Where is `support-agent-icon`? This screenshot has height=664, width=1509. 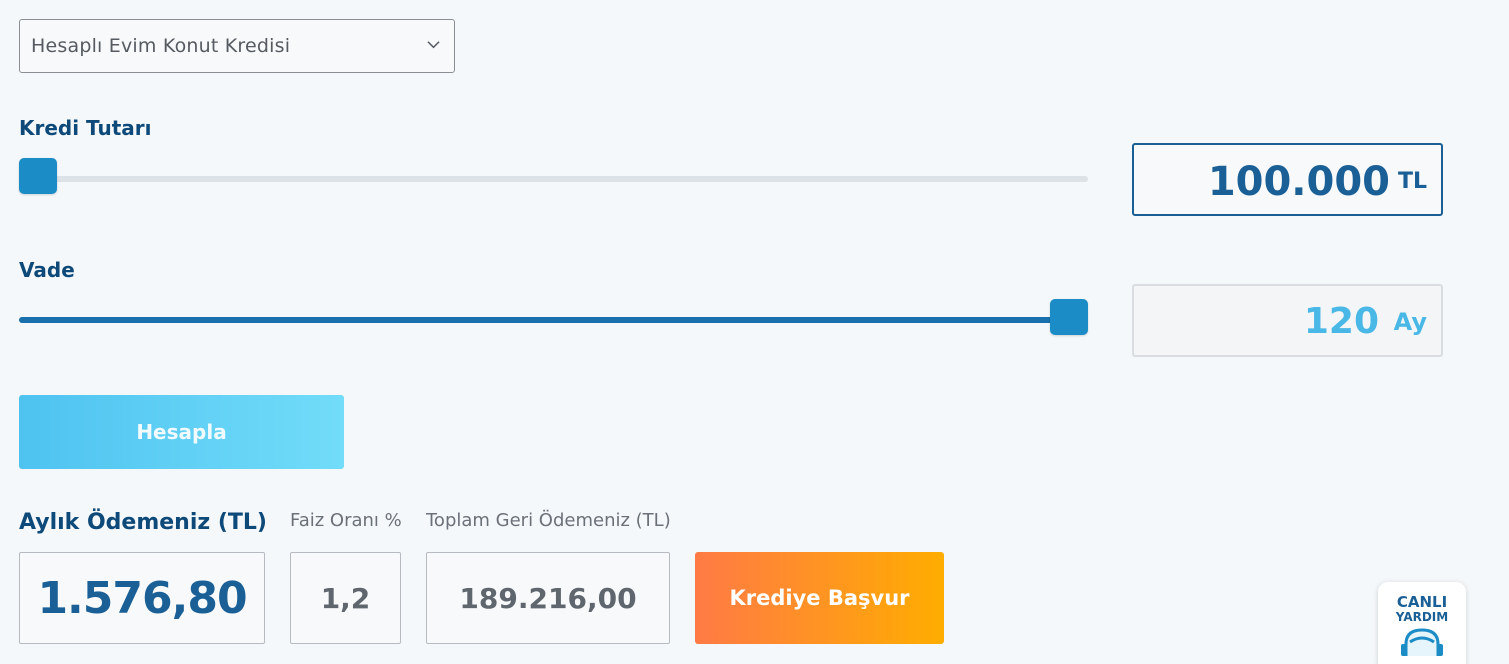
support-agent-icon is located at coordinates (1422, 642).